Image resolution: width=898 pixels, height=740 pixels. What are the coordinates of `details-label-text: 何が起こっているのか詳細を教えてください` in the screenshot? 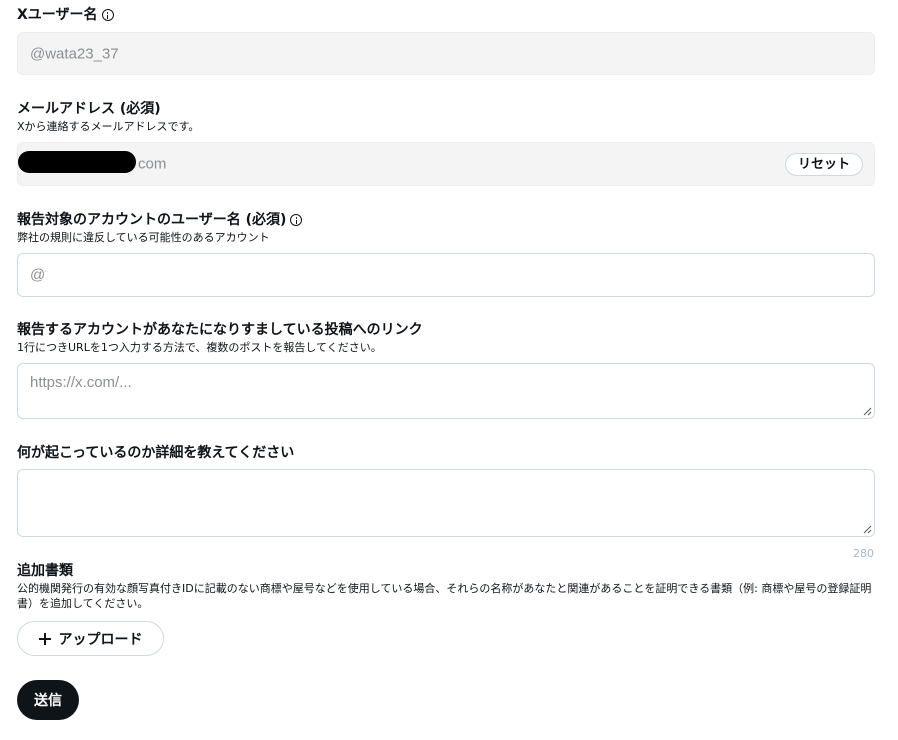 It's located at (156, 453).